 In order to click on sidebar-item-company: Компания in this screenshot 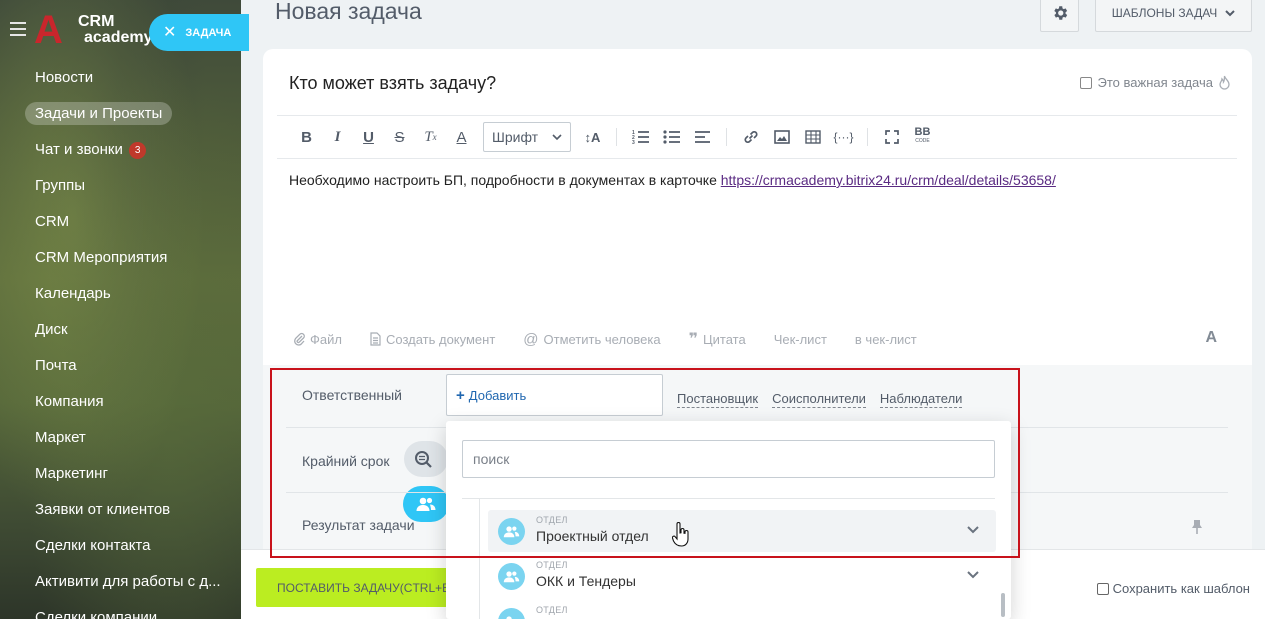, I will do `click(132, 402)`.